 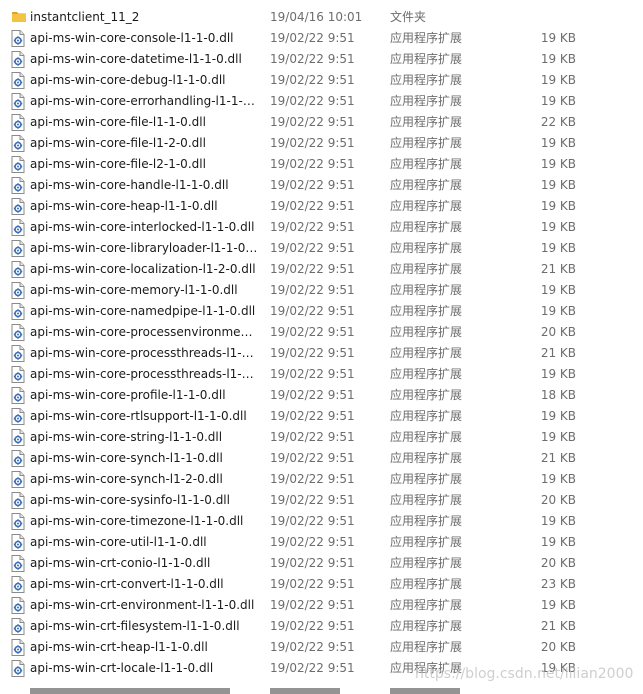 What do you see at coordinates (118, 122) in the screenshot?
I see `file-name: api-ms-win-core-file-l1-1-0.dll` at bounding box center [118, 122].